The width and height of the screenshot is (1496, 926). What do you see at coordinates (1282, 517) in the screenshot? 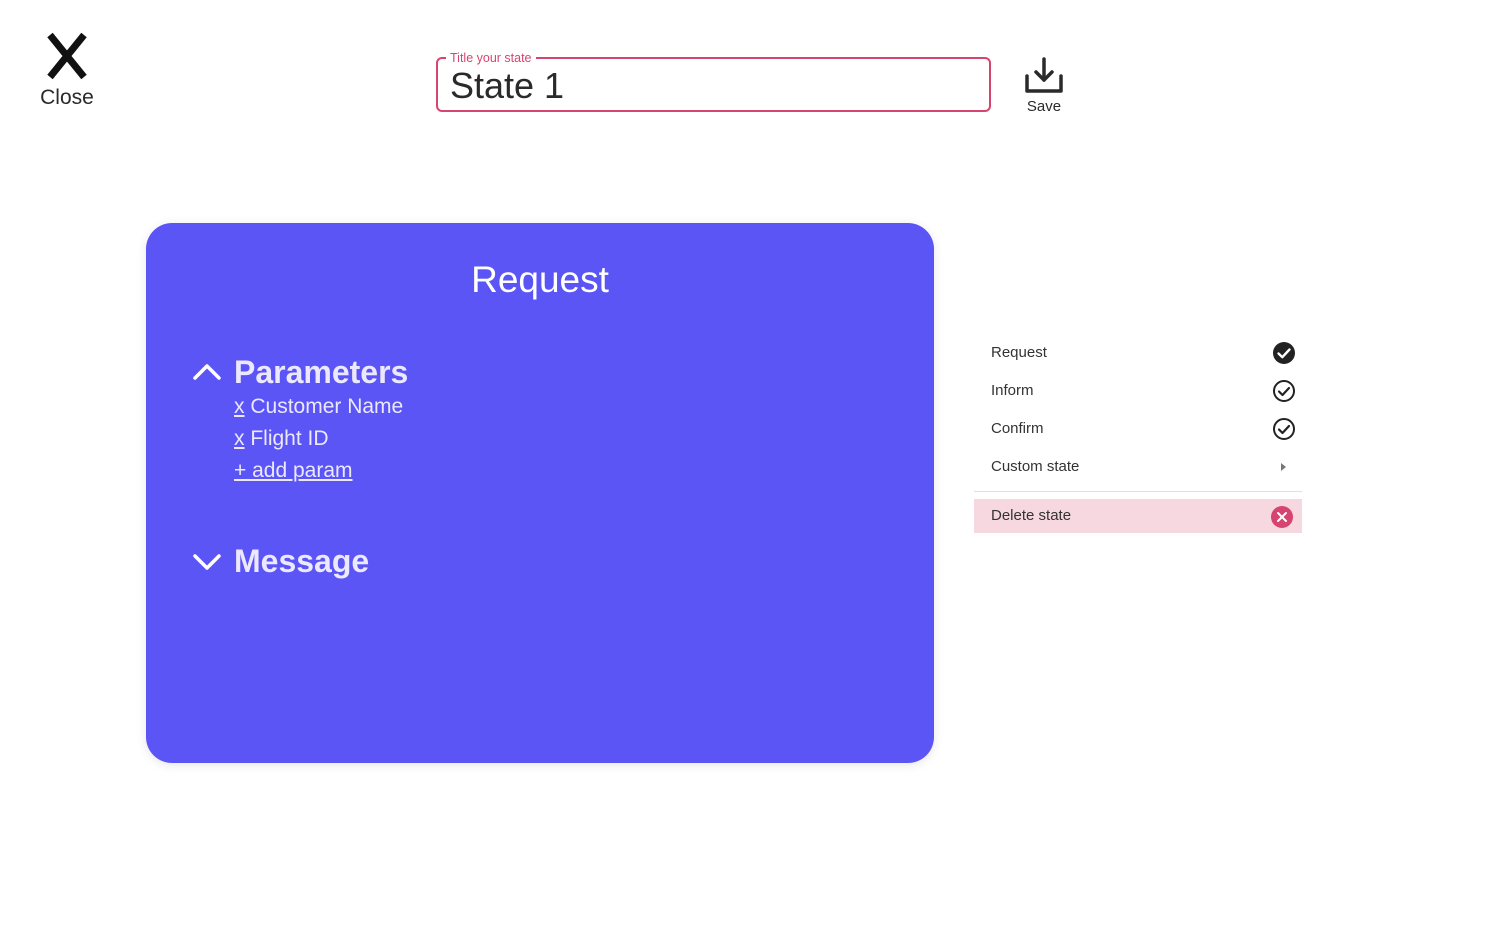
I see `close-circle-icon` at bounding box center [1282, 517].